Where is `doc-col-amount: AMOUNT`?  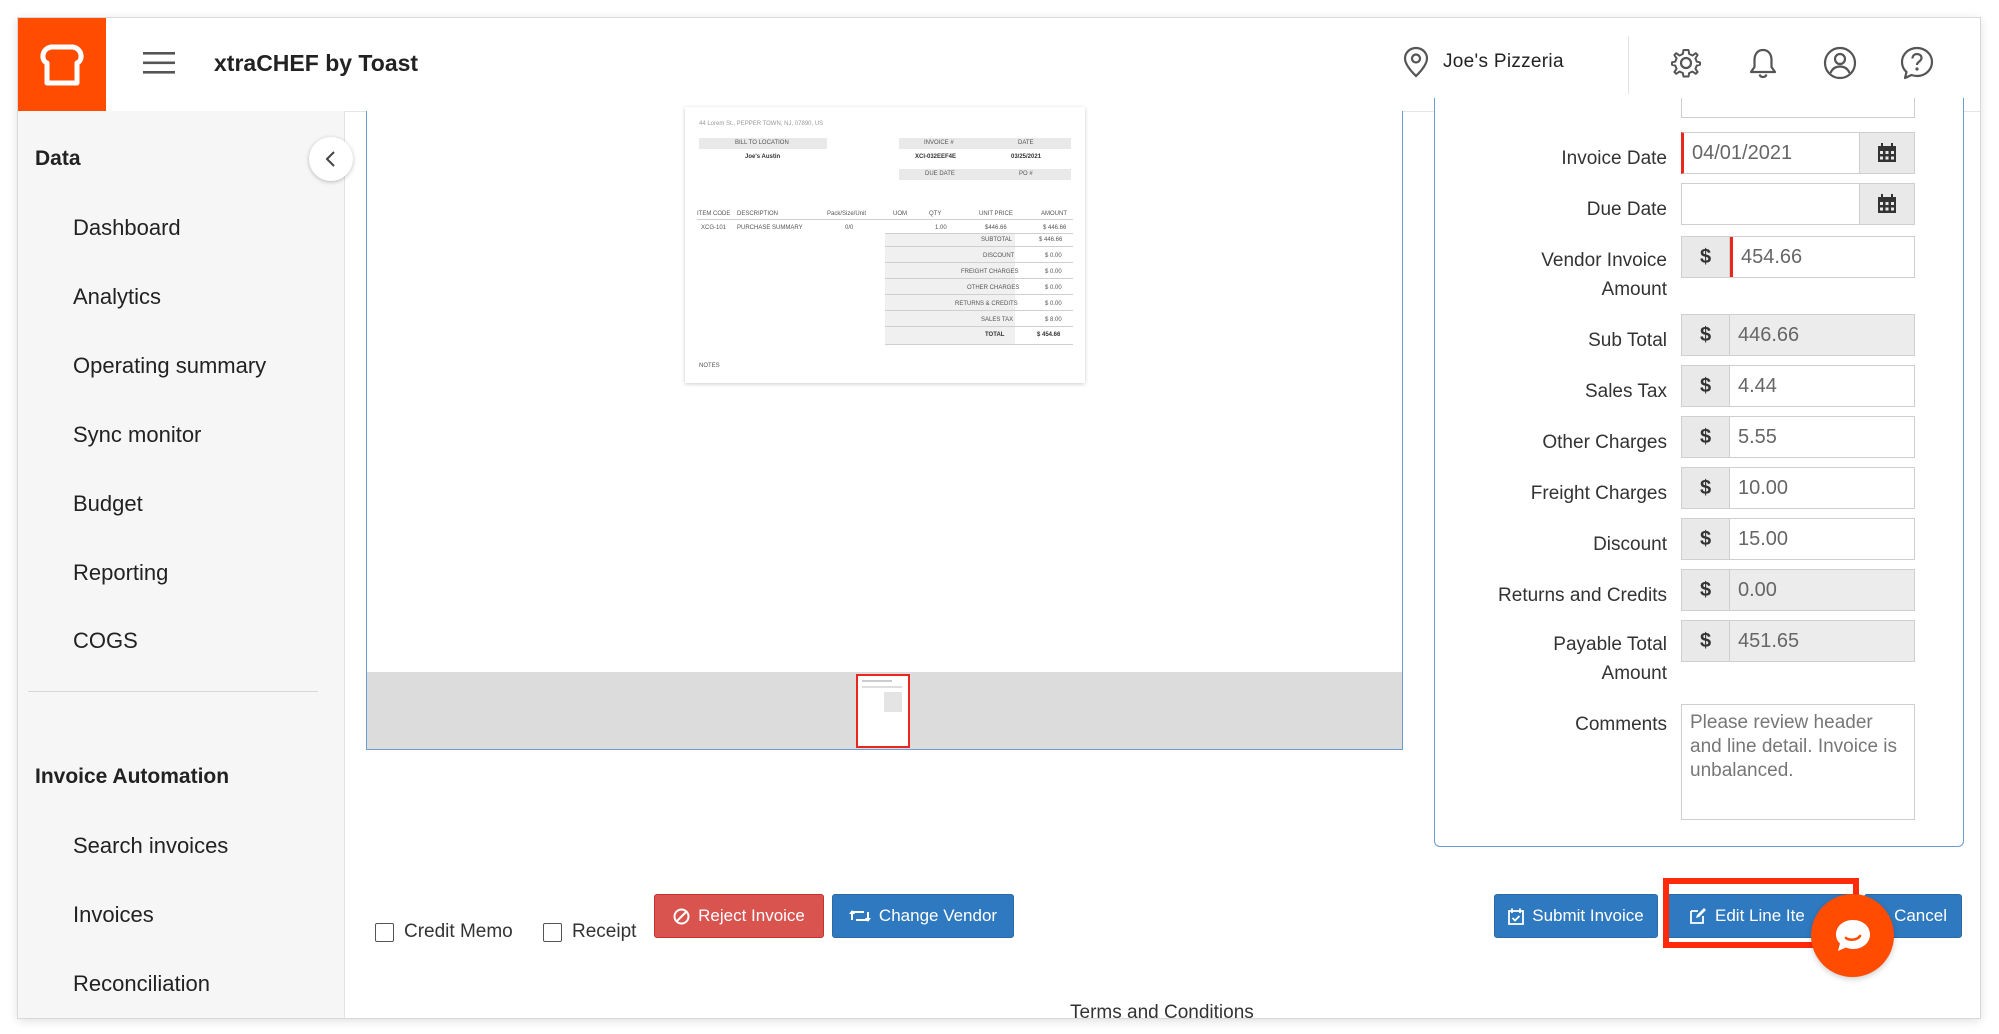 doc-col-amount: AMOUNT is located at coordinates (1054, 214).